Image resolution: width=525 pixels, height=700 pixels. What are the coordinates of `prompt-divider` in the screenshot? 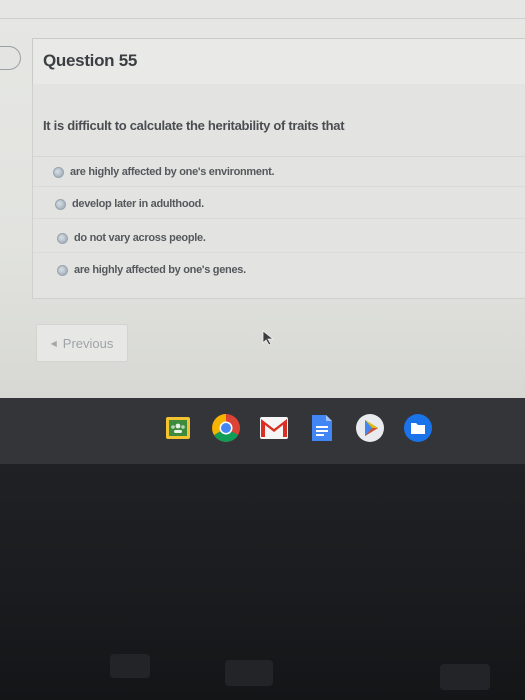 It's located at (279, 156).